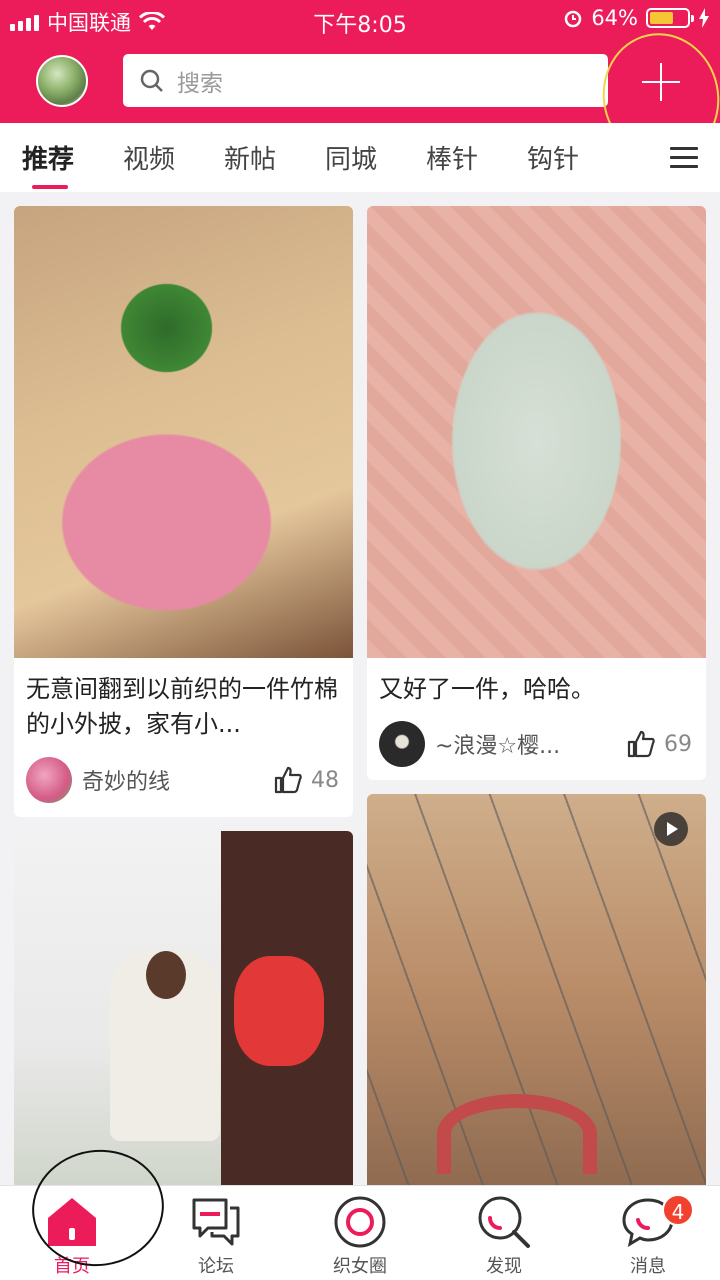 This screenshot has height=1280, width=720. I want to click on nav-messages: 4 消息, so click(648, 1233).